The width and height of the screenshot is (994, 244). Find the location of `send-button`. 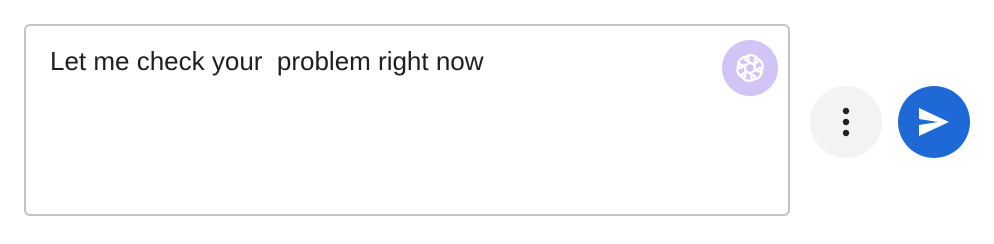

send-button is located at coordinates (934, 122).